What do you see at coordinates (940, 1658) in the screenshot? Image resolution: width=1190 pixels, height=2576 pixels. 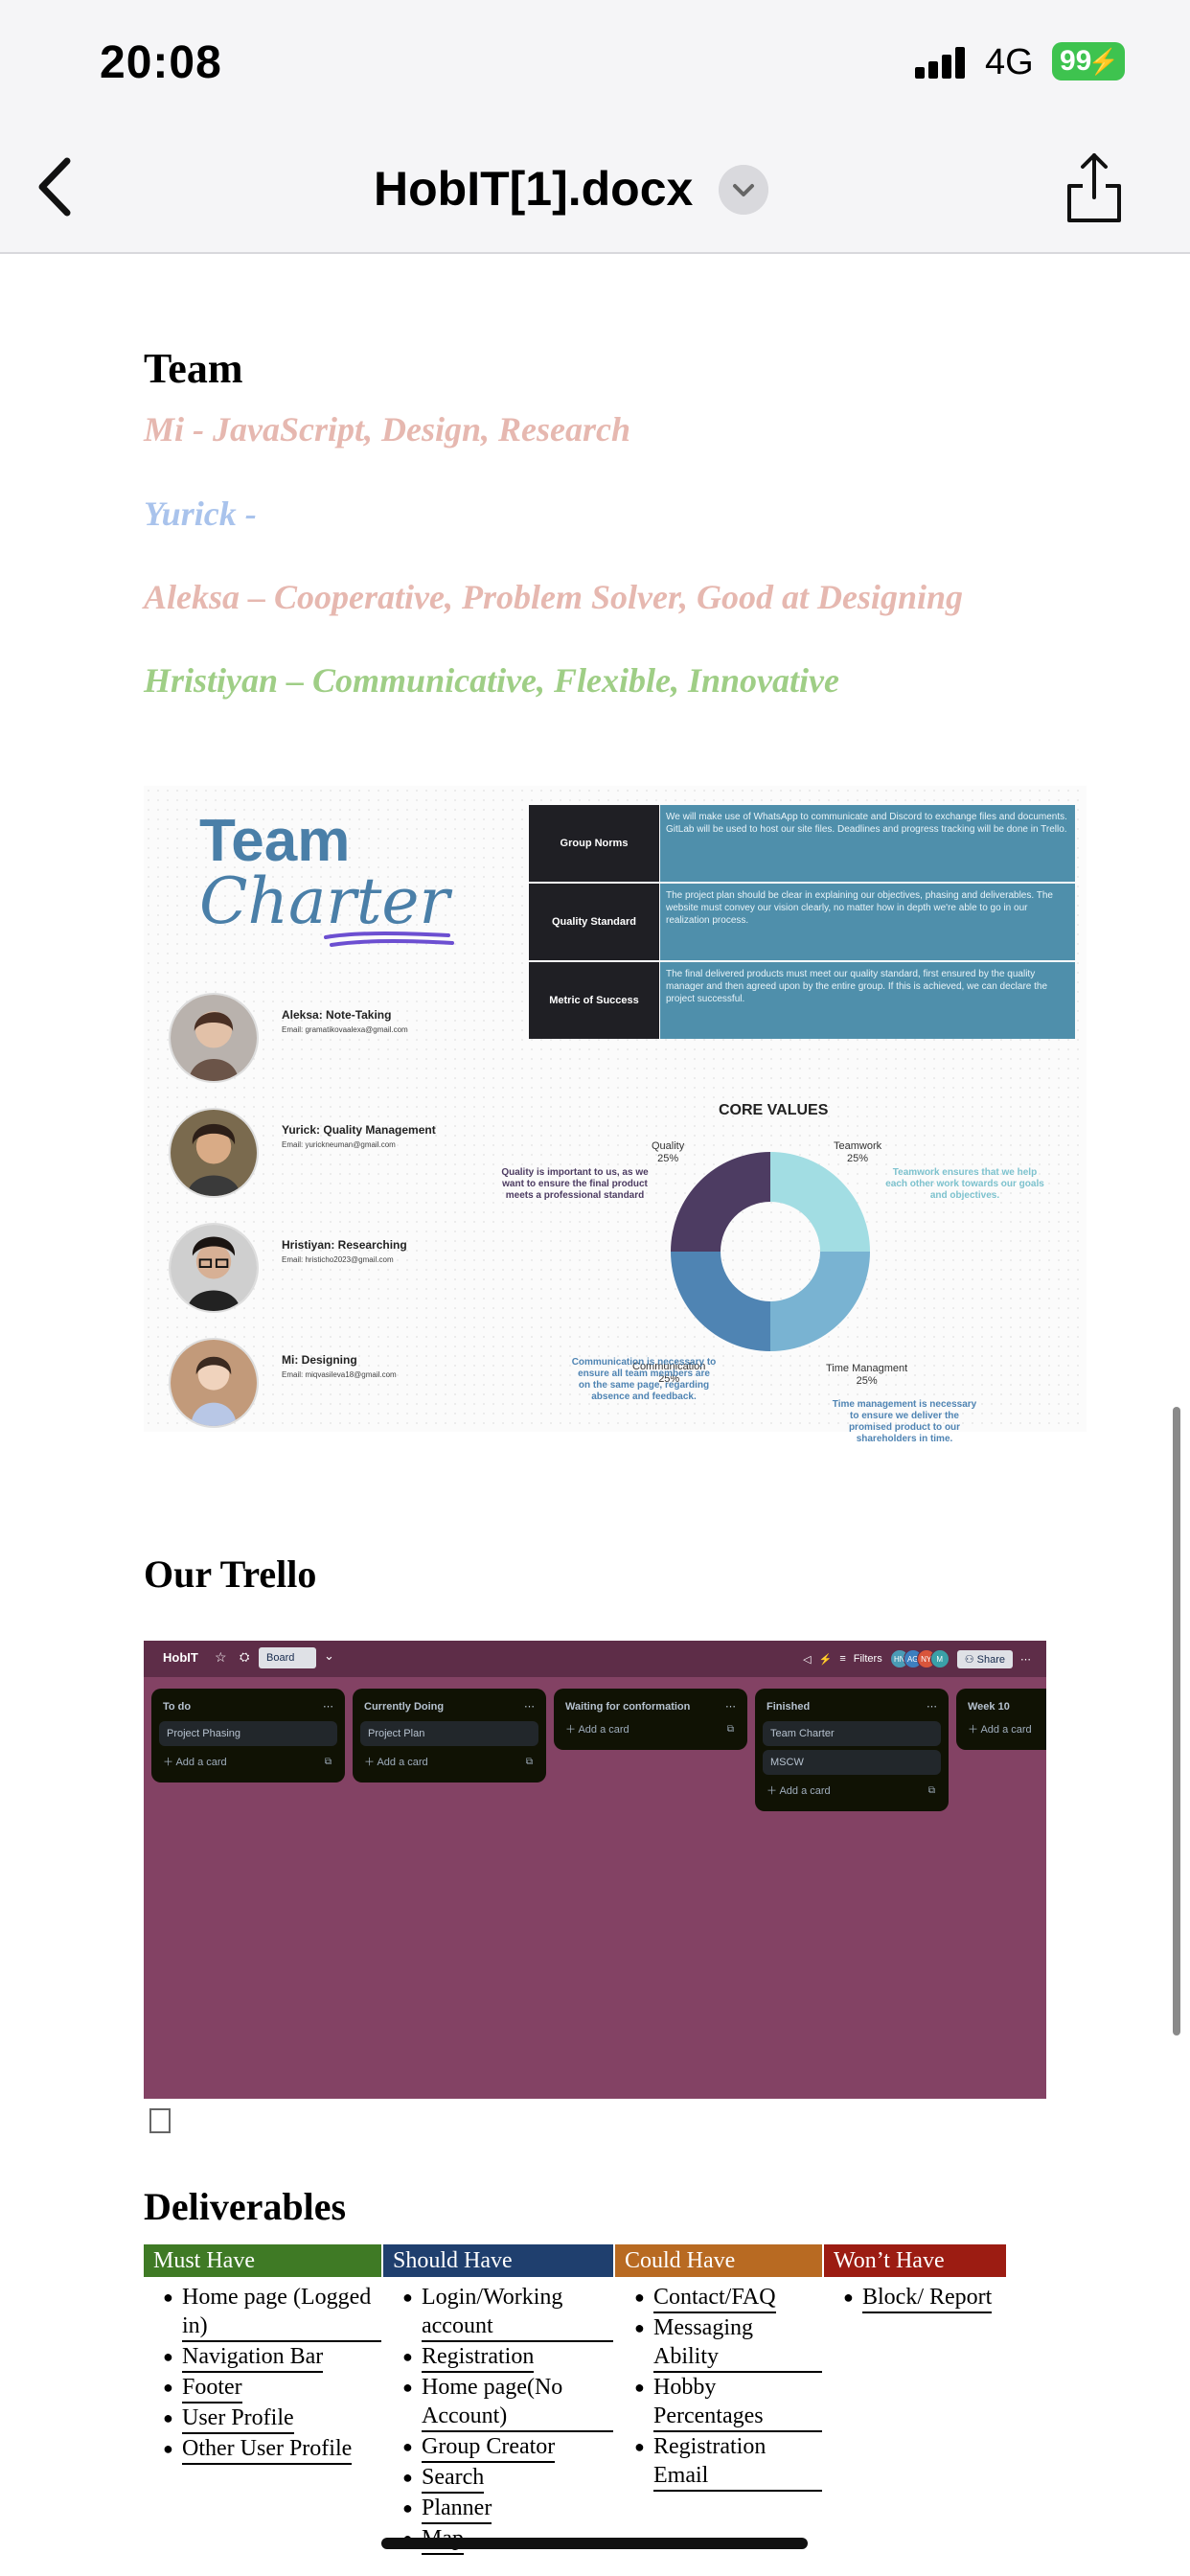 I see `avatar: M` at bounding box center [940, 1658].